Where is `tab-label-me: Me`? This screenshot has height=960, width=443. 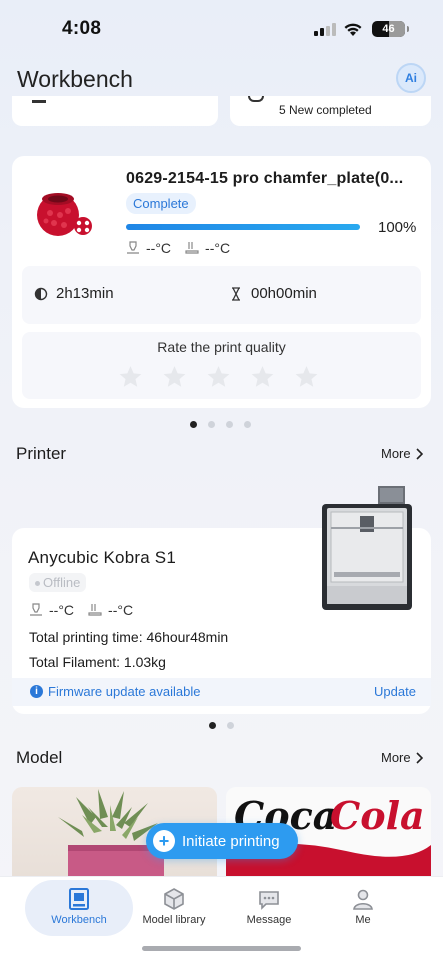 tab-label-me: Me is located at coordinates (363, 920).